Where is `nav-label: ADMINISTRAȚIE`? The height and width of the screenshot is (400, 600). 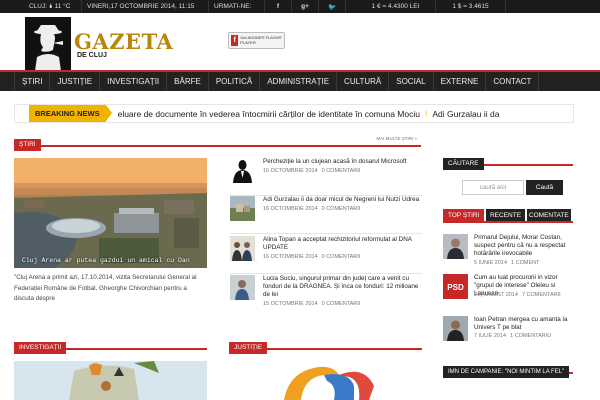
nav-label: ADMINISTRAȚIE is located at coordinates (298, 81).